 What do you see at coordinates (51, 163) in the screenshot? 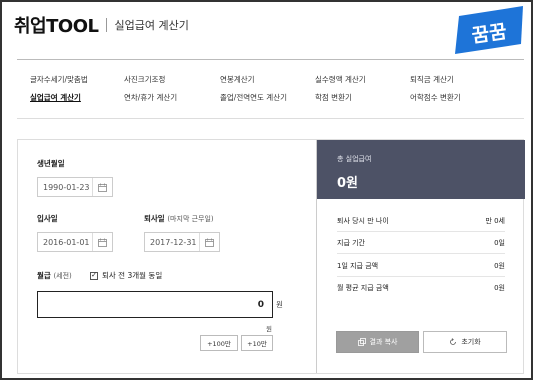
I see `birth-label: 생년월일` at bounding box center [51, 163].